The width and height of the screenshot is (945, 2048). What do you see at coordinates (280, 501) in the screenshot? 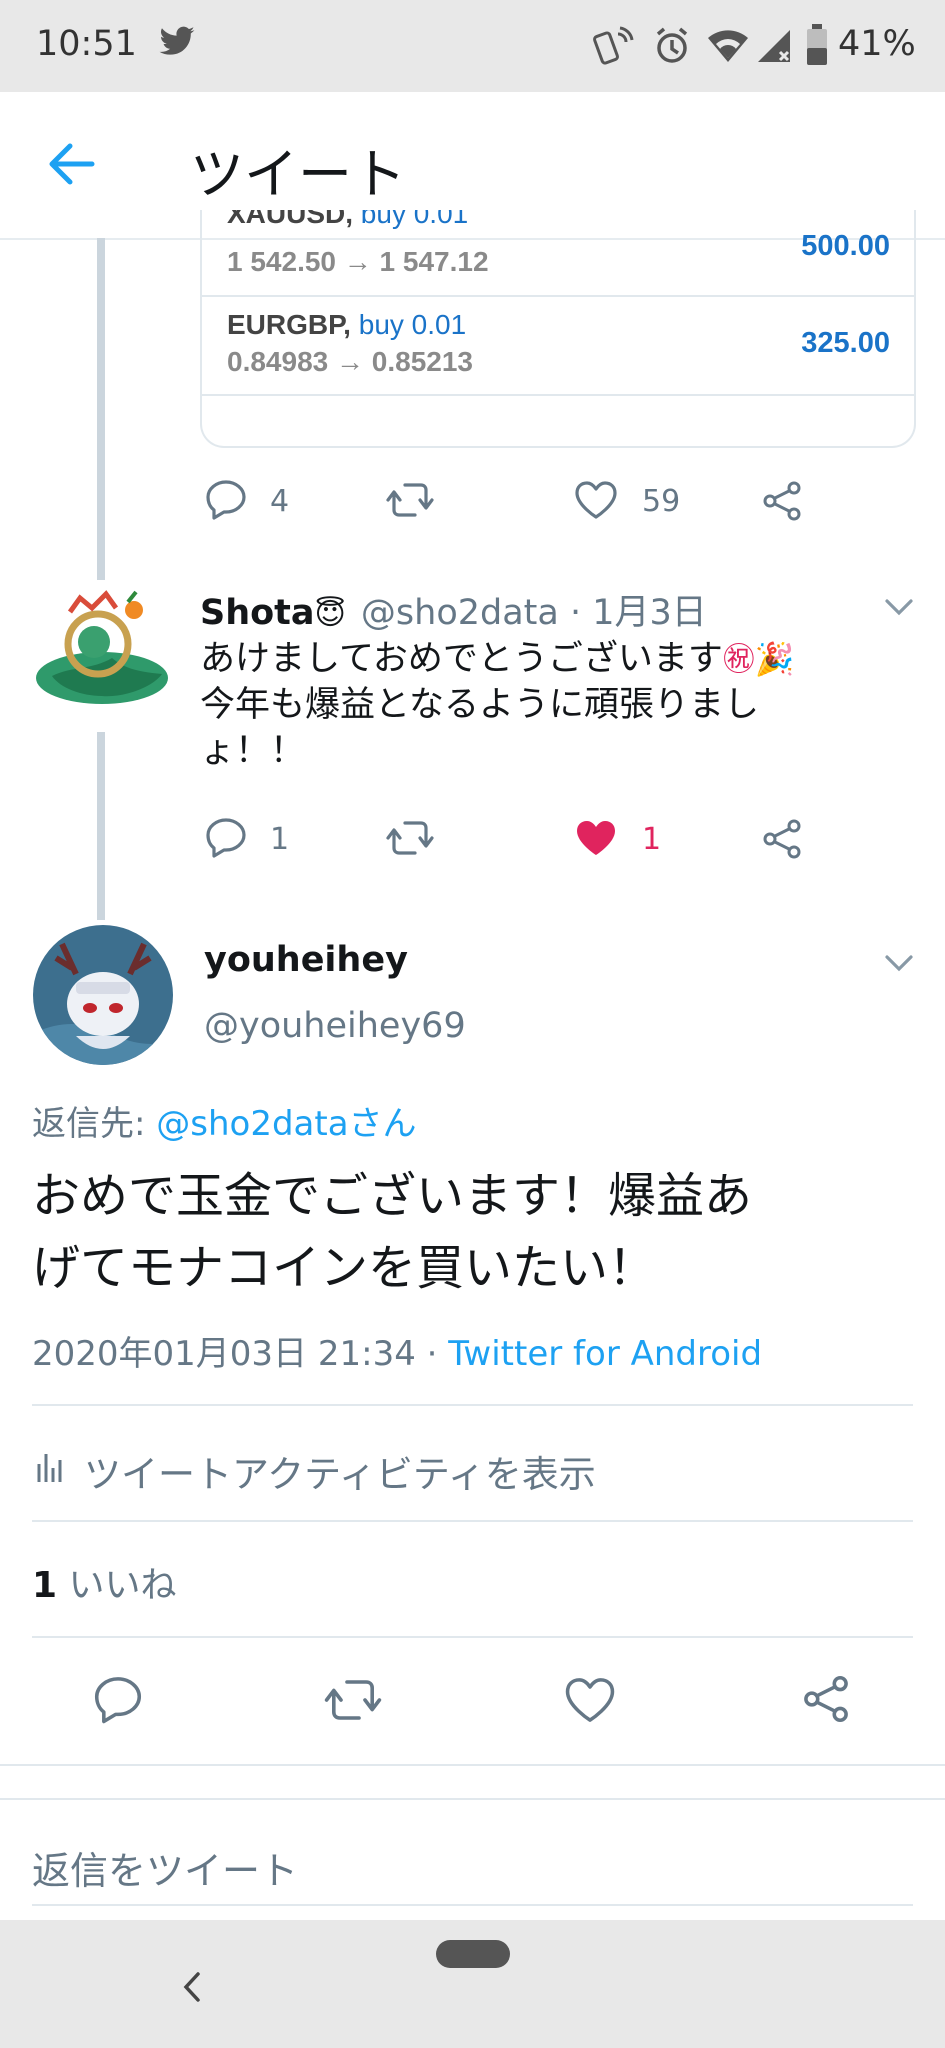
I see `reply-count: 4` at bounding box center [280, 501].